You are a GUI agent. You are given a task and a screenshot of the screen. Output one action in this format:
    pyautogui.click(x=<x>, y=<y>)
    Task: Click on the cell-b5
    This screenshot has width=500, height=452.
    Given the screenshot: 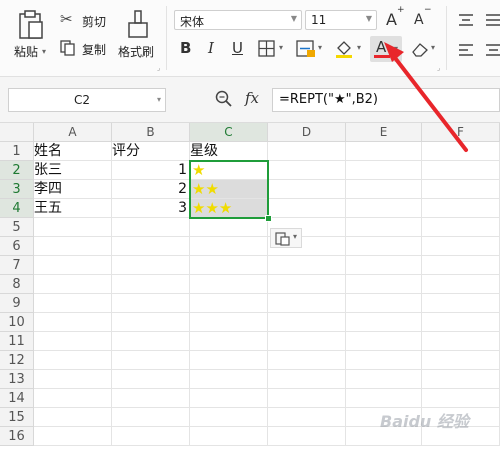 What is the action you would take?
    pyautogui.click(x=151, y=227)
    